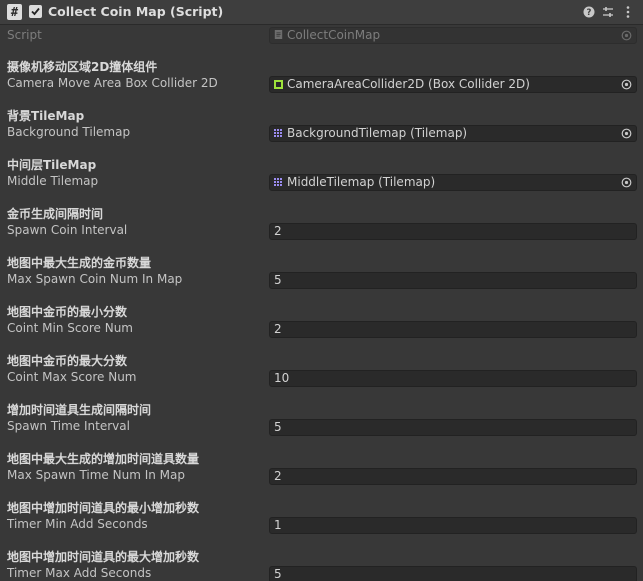 This screenshot has height=581, width=643. Describe the element at coordinates (82, 67) in the screenshot. I see `property-tooltip-label: 摄像机移动区域2D撞体组件` at that location.